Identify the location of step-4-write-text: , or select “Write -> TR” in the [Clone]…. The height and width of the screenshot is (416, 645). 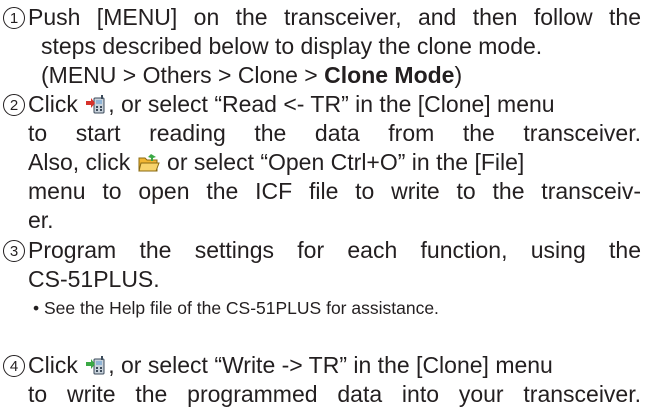
(330, 365).